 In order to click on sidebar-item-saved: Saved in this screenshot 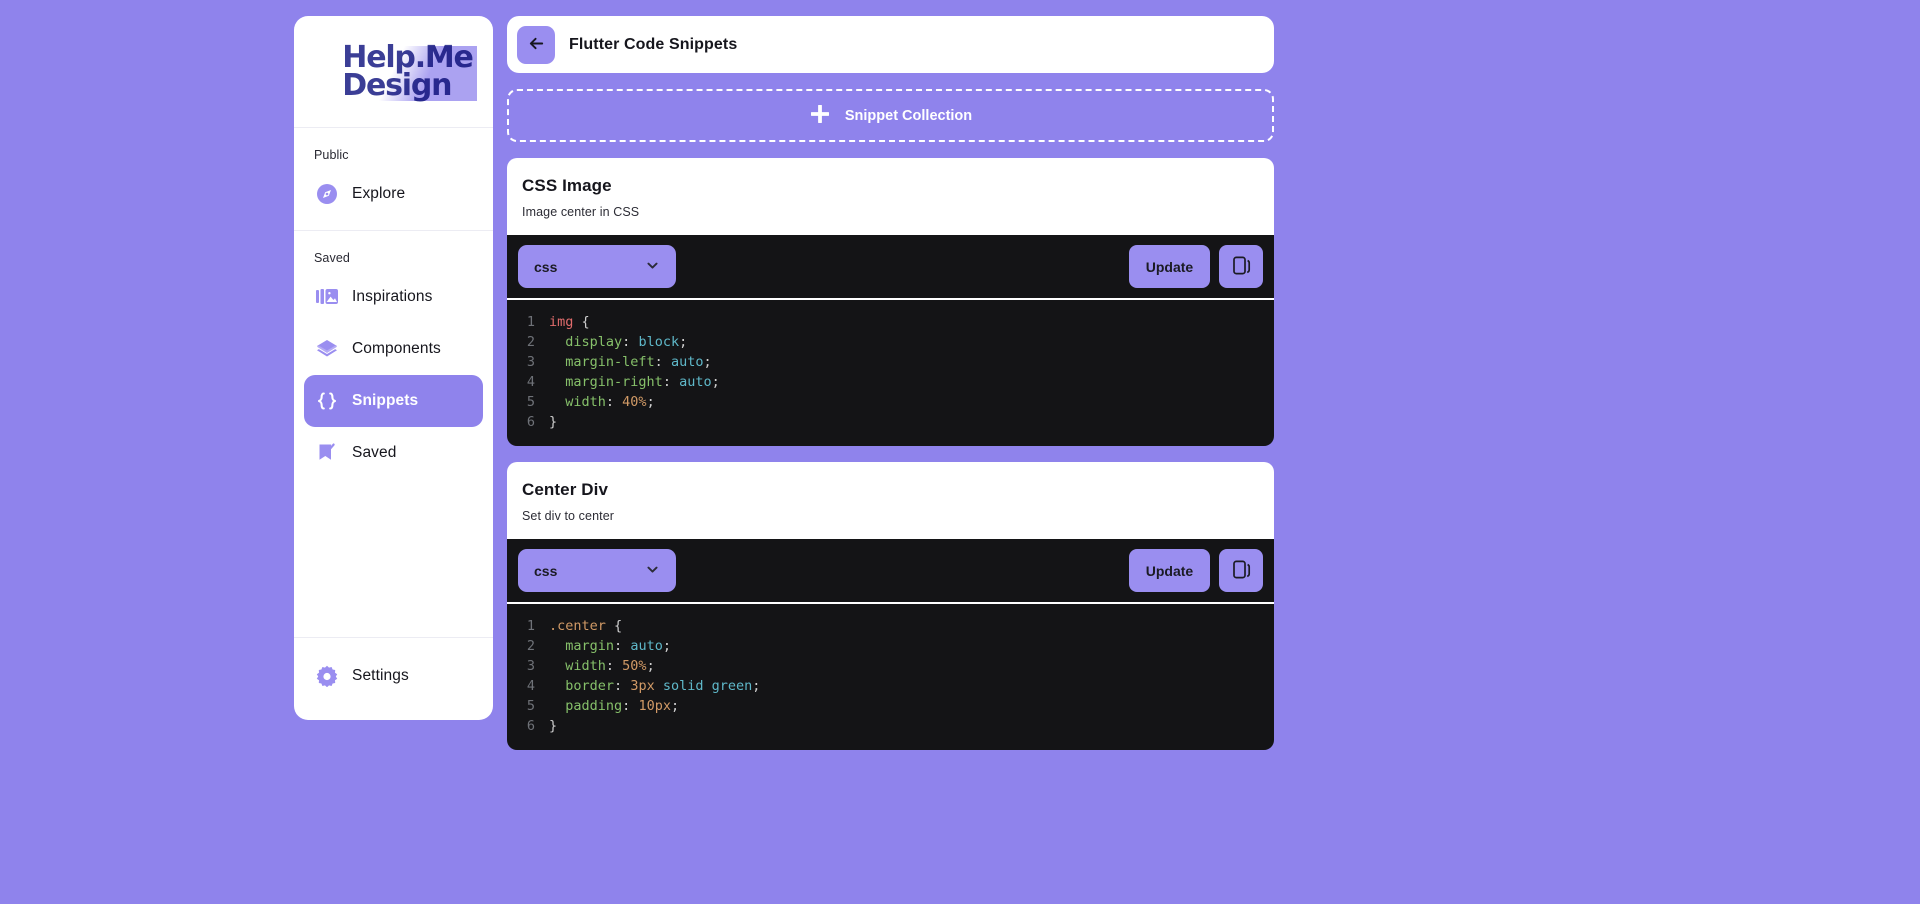, I will do `click(393, 453)`.